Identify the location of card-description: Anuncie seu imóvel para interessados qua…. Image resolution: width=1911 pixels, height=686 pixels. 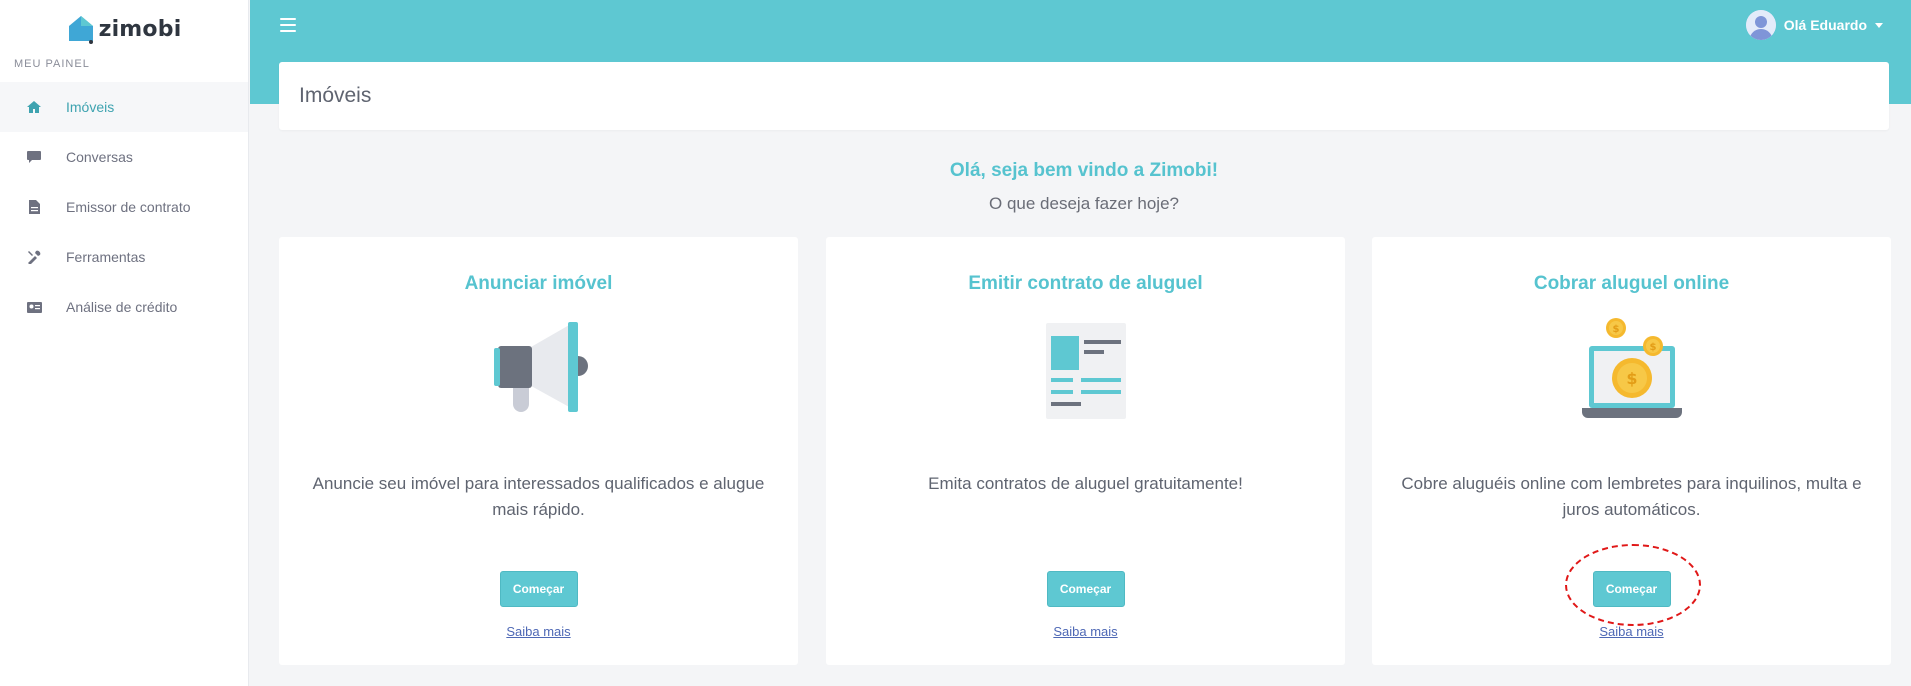
(538, 496).